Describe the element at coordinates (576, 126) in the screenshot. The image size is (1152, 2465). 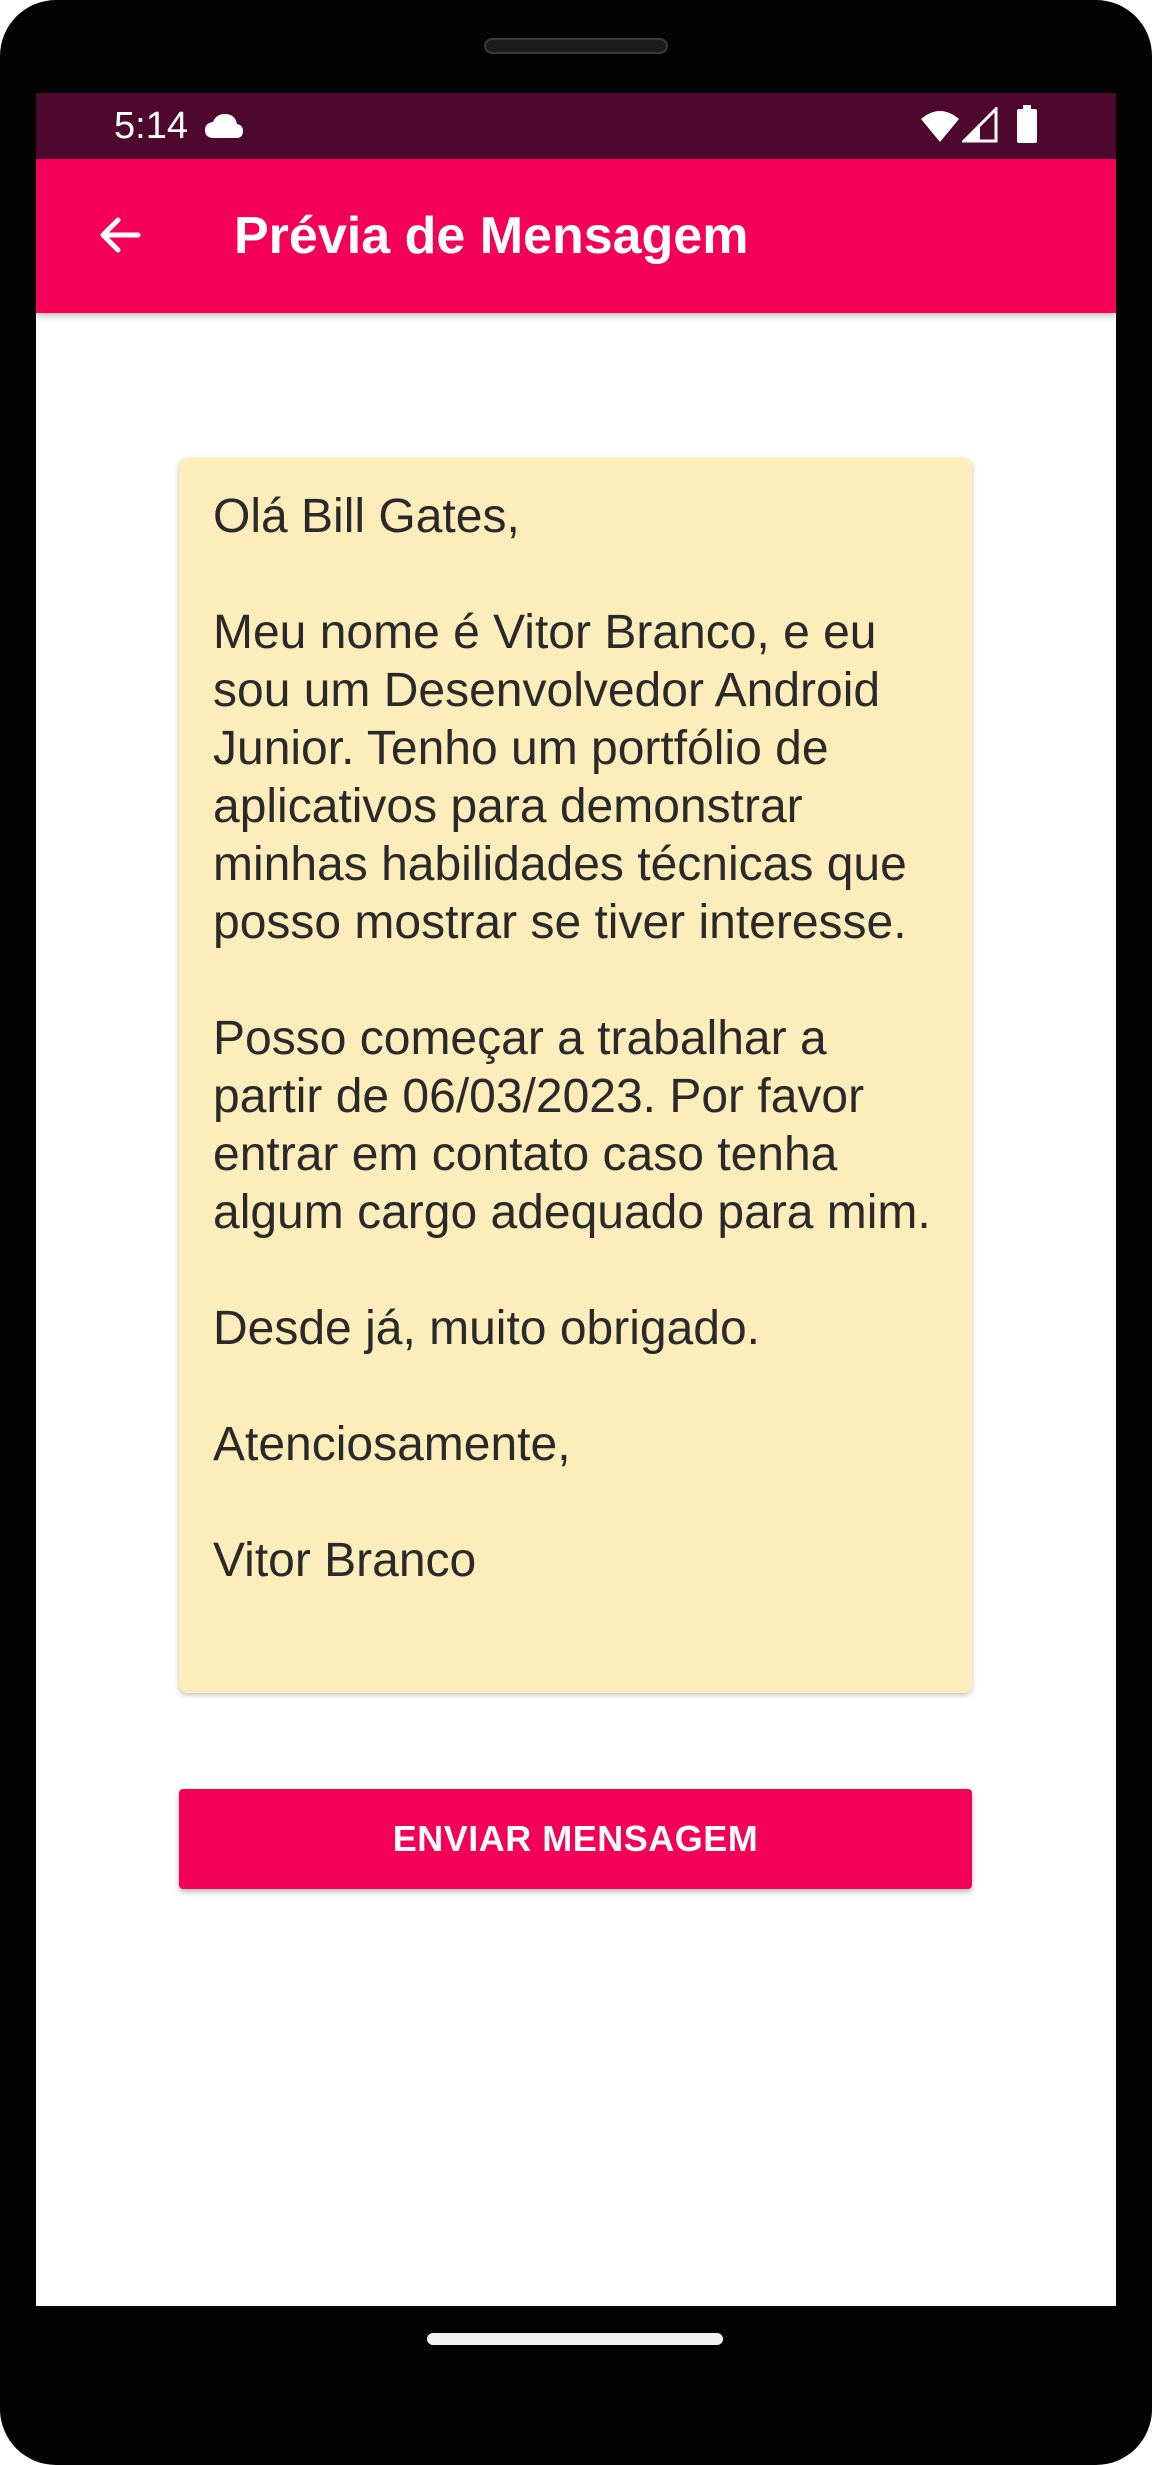
I see `status-bar: 5:14` at that location.